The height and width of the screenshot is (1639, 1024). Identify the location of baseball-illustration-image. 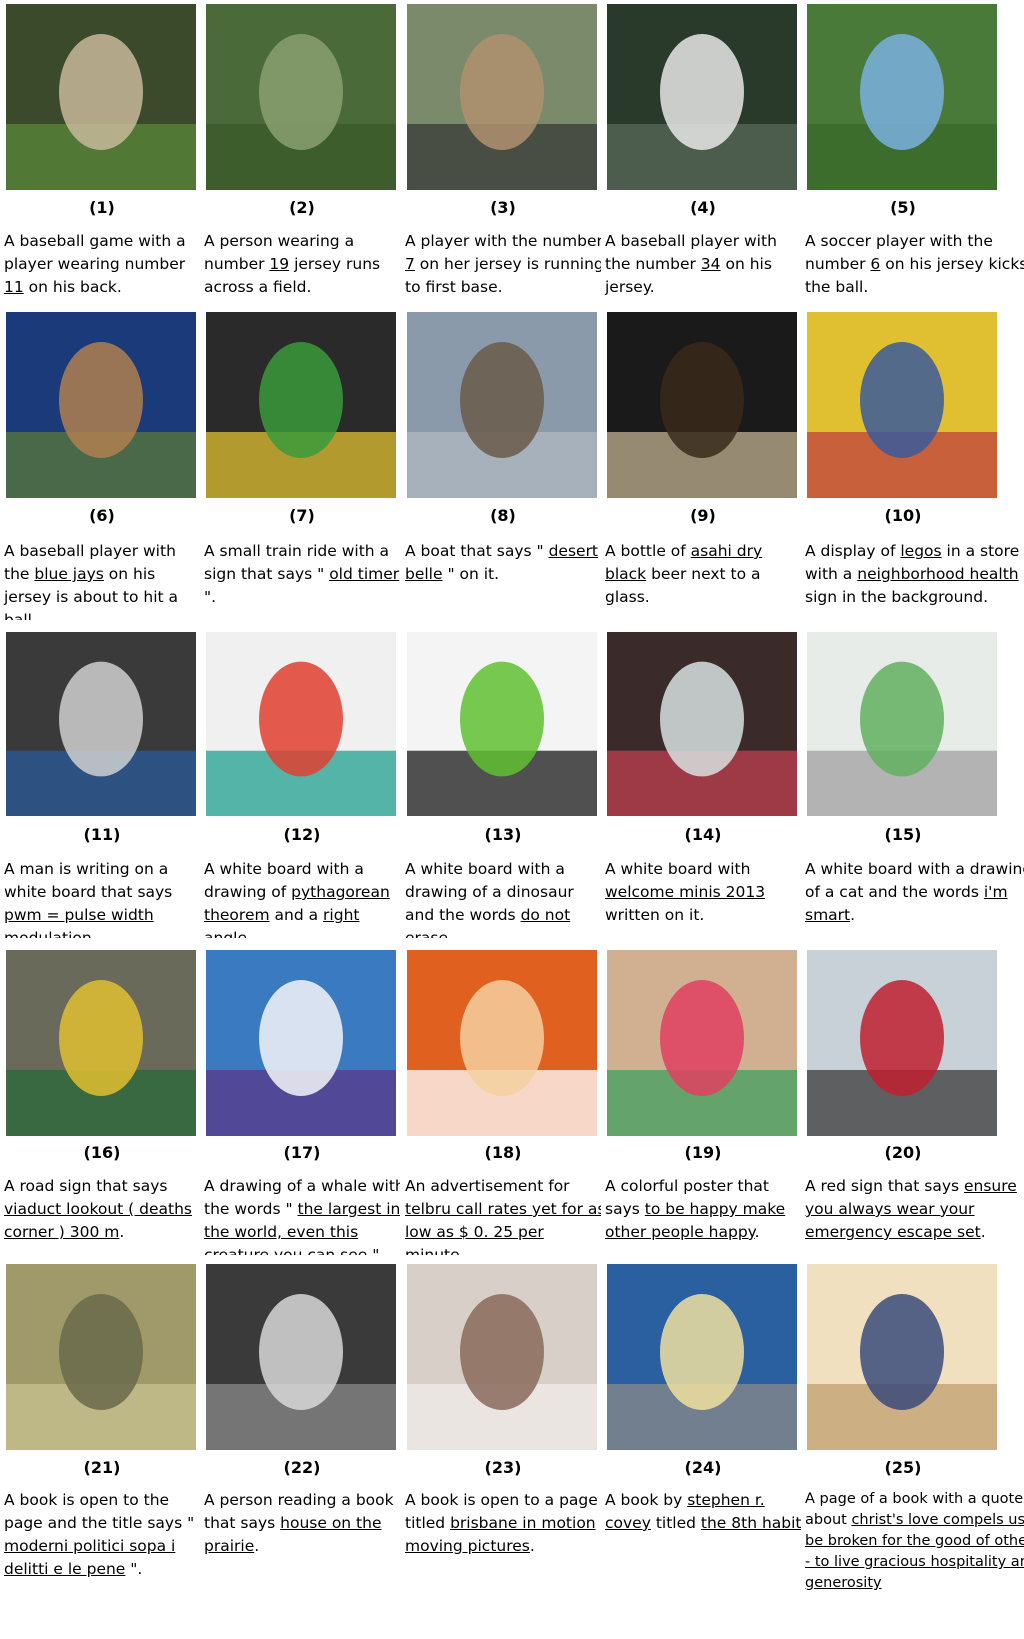
(101, 97).